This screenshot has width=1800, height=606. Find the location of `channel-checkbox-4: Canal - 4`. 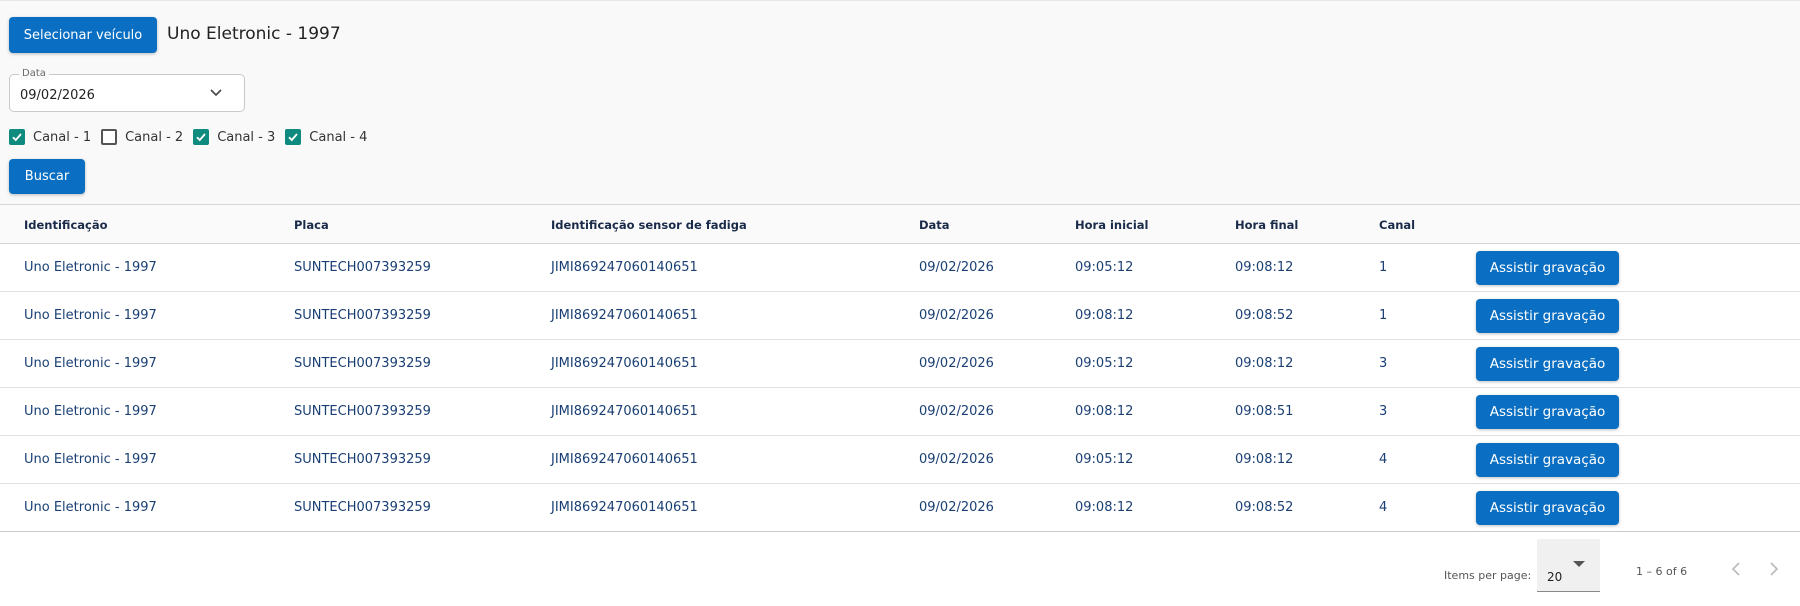

channel-checkbox-4: Canal - 4 is located at coordinates (326, 137).